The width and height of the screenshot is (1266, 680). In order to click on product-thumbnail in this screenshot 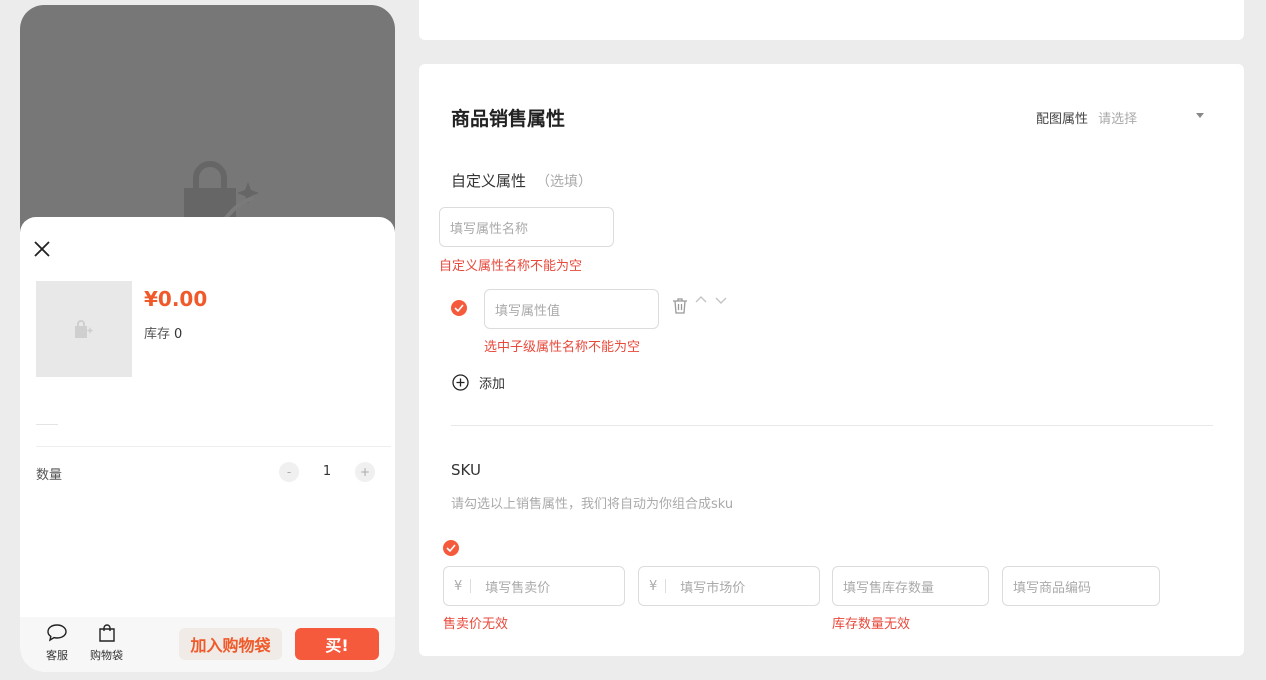, I will do `click(84, 329)`.